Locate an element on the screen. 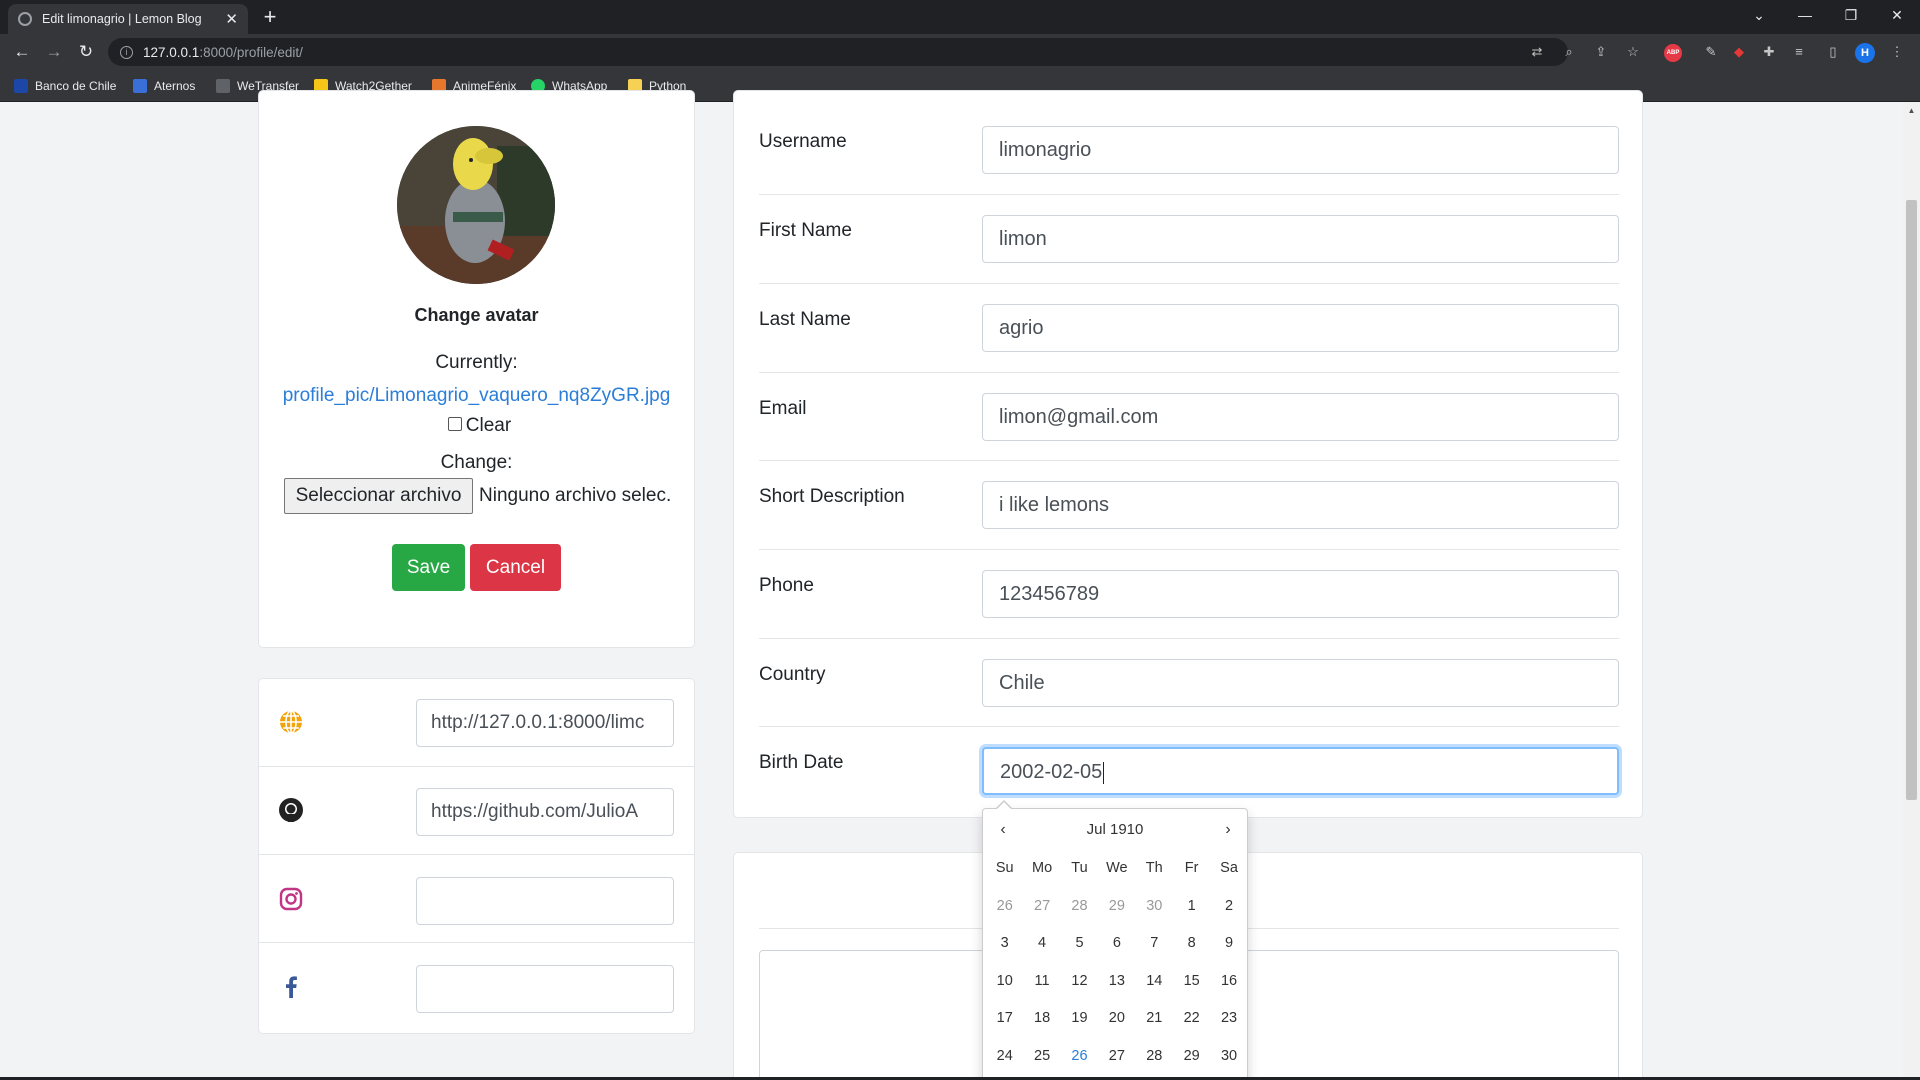 Image resolution: width=1920 pixels, height=1080 pixels. extensions-puzzle-icon: ✚ is located at coordinates (1769, 52).